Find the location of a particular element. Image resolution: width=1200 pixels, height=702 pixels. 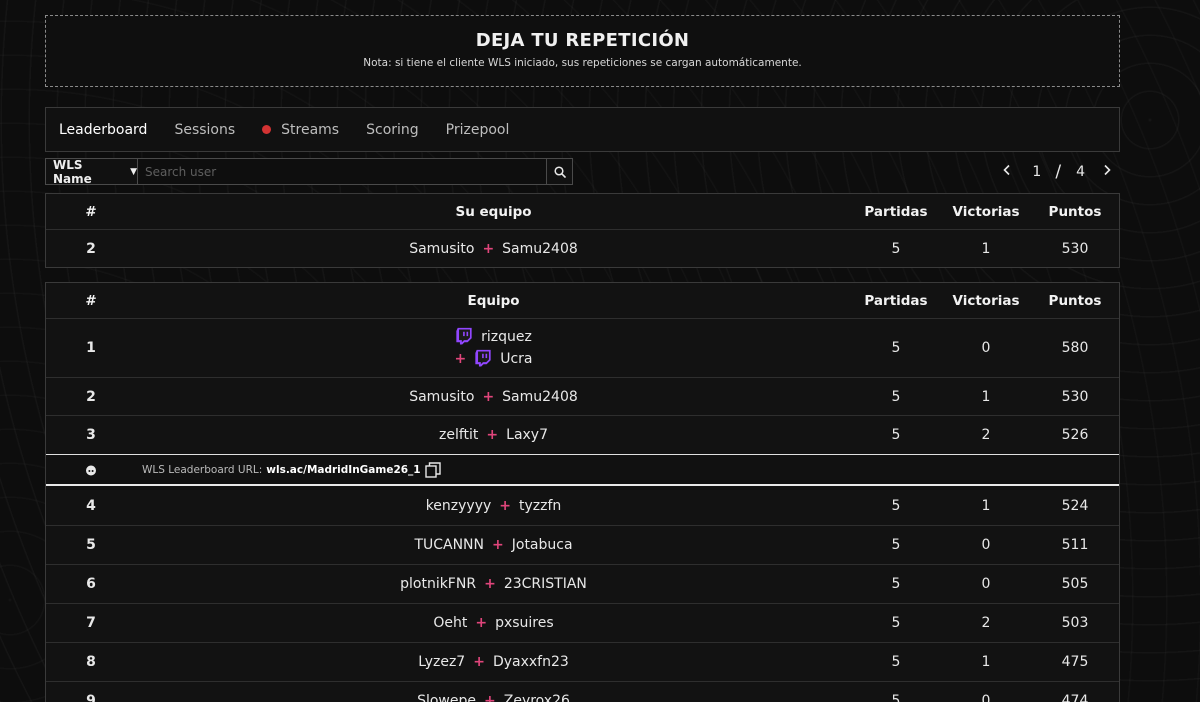

replay-title: DEJA TU REPETICIÓN is located at coordinates (582, 40).